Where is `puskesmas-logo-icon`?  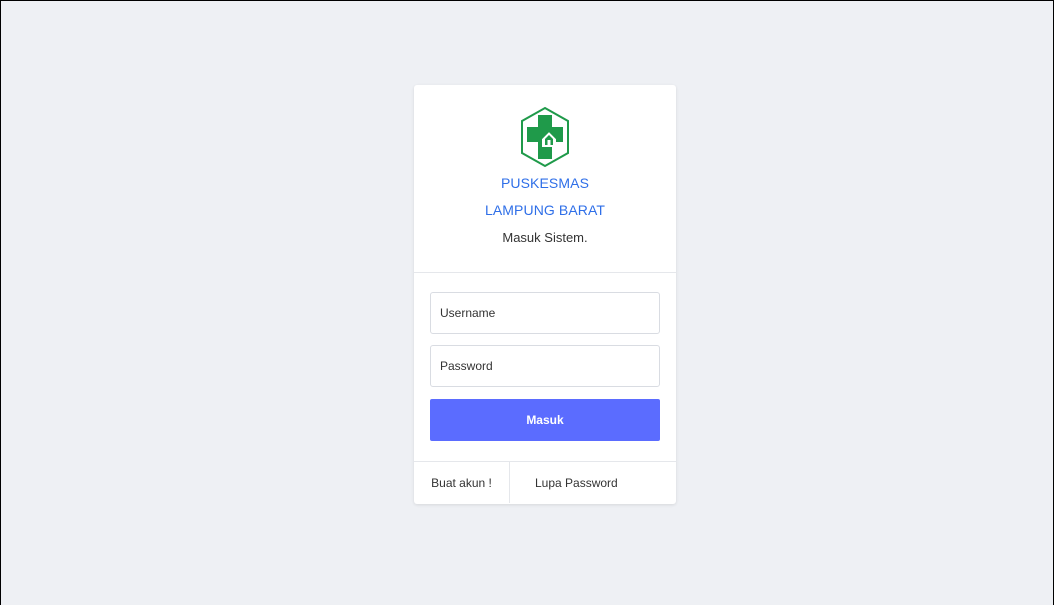
puskesmas-logo-icon is located at coordinates (545, 137).